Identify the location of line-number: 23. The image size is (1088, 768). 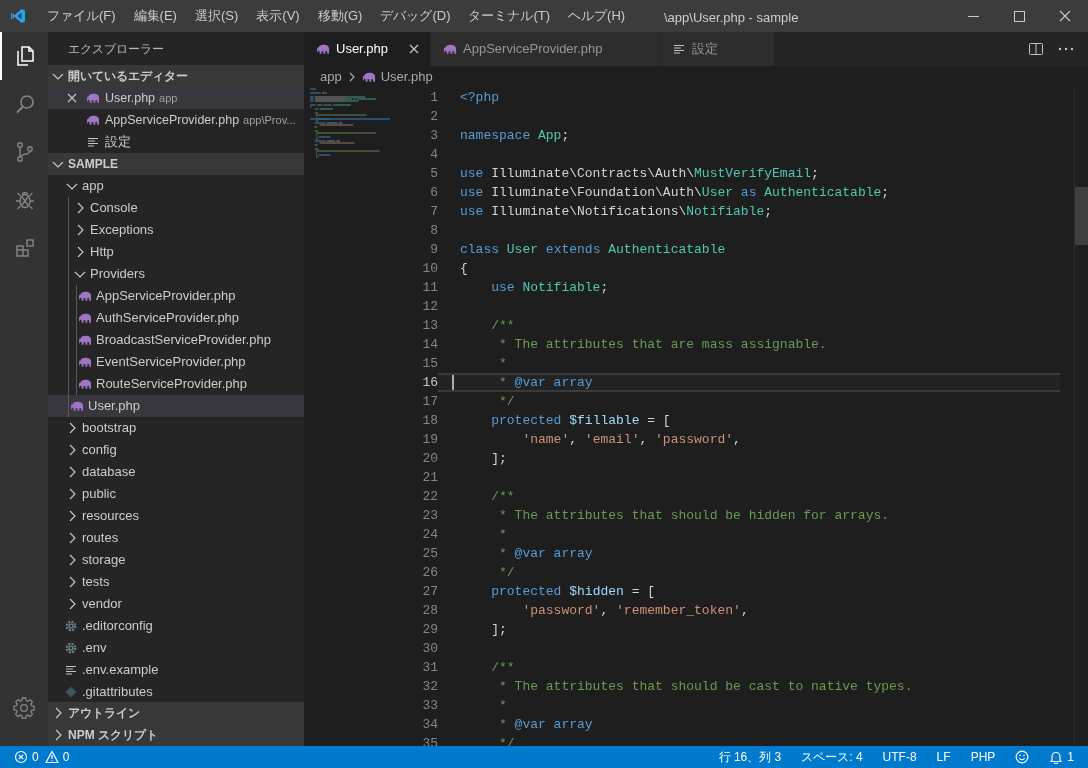
(430, 516).